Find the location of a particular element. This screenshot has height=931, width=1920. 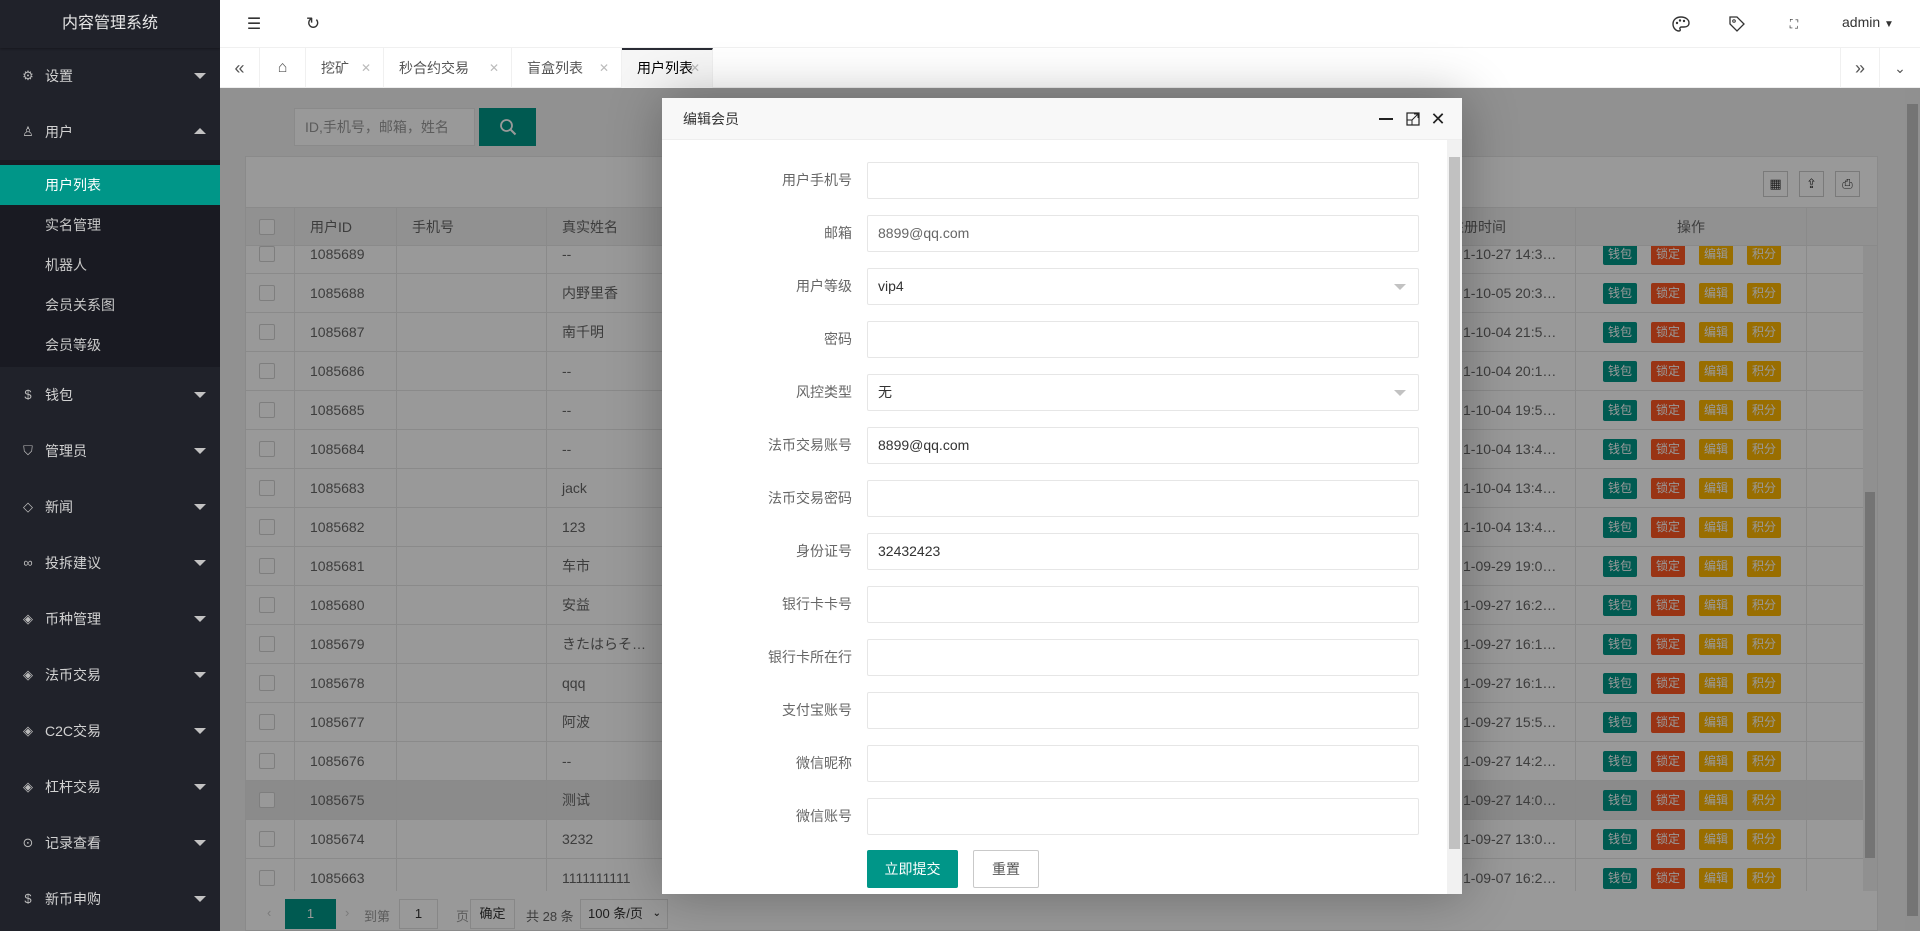

tabs-scroll-left-icon: « is located at coordinates (240, 68).